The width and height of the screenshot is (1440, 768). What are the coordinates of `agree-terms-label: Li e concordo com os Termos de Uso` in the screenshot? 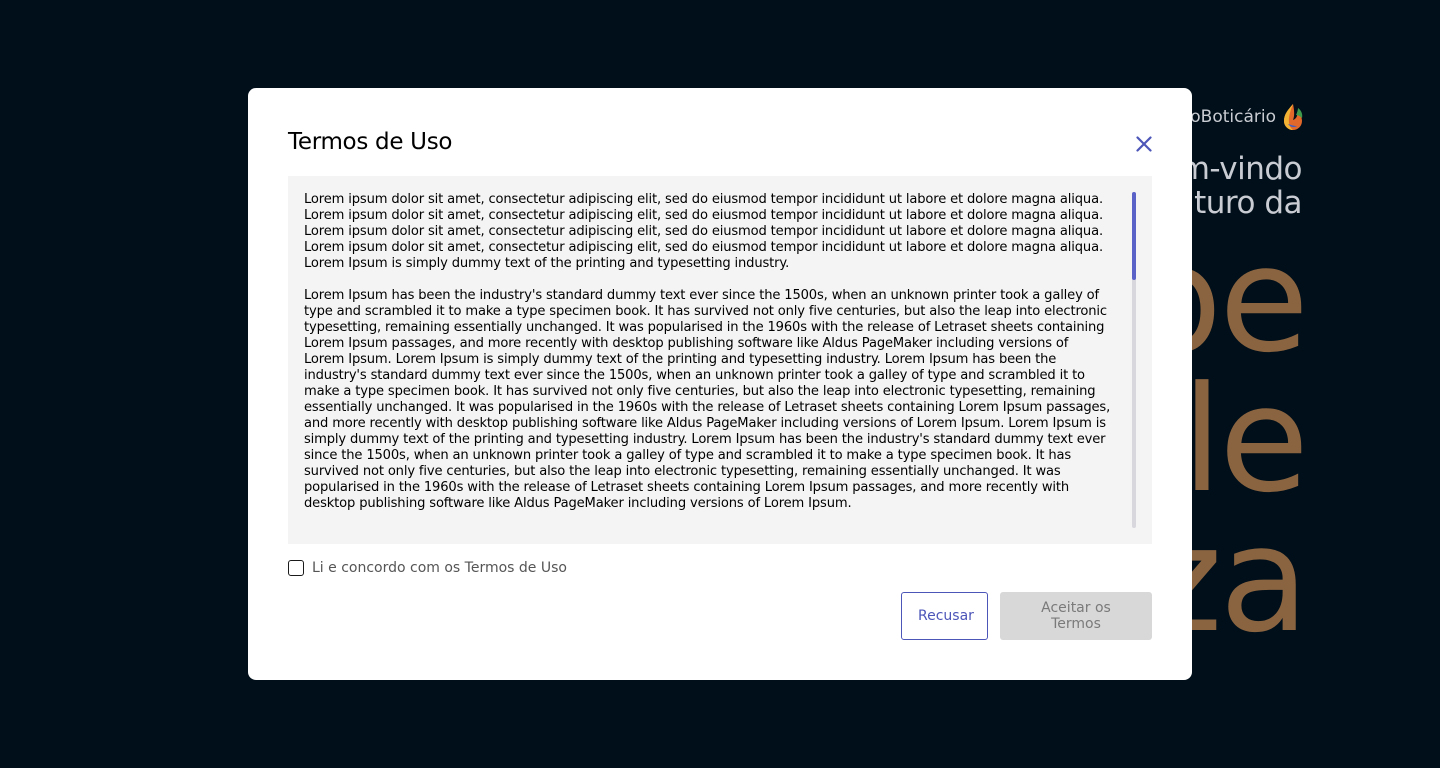 It's located at (439, 568).